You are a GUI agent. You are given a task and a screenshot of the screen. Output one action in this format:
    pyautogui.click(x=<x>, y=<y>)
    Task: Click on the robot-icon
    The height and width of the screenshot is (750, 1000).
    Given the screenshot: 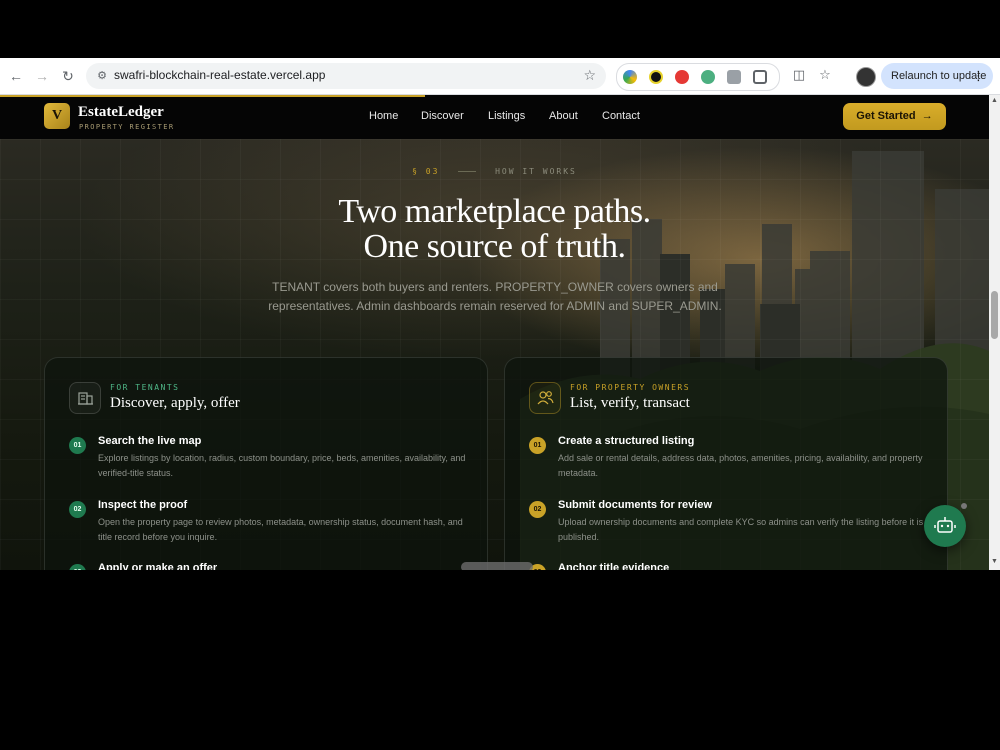 What is the action you would take?
    pyautogui.click(x=945, y=525)
    